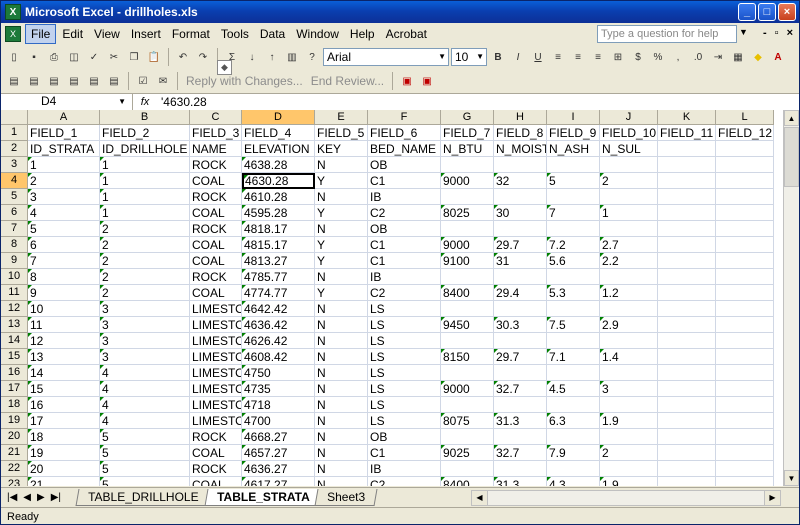  I want to click on cell: 12, so click(64, 341).